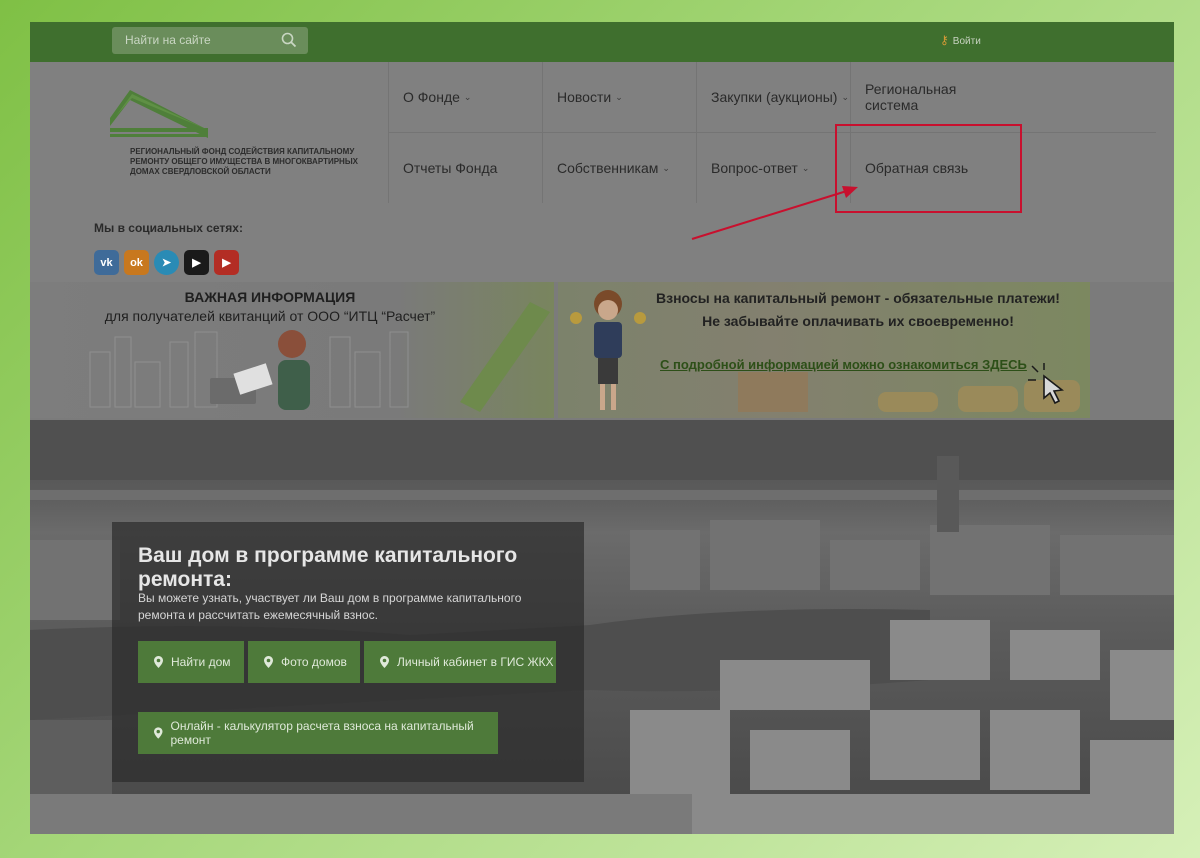 Image resolution: width=1200 pixels, height=858 pixels. I want to click on button-label: Личный кабинет в ГИС ЖКХ, so click(475, 662).